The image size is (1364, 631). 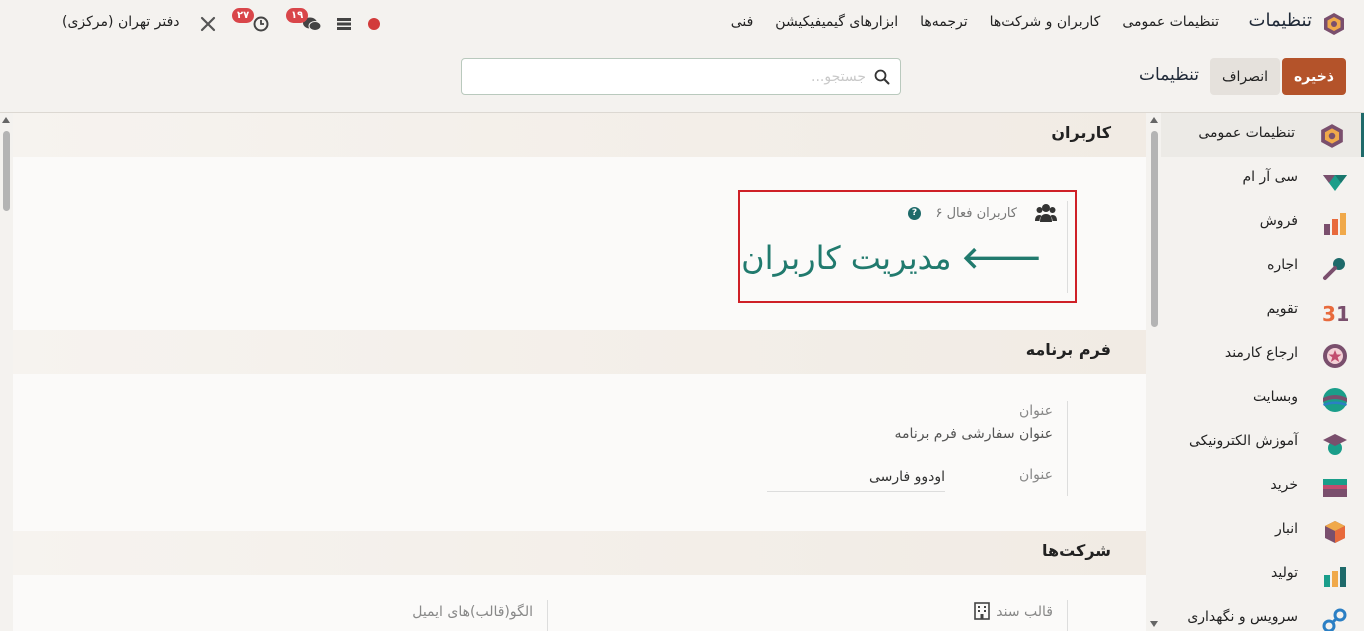 What do you see at coordinates (1081, 132) in the screenshot?
I see `section-title: کاربران` at bounding box center [1081, 132].